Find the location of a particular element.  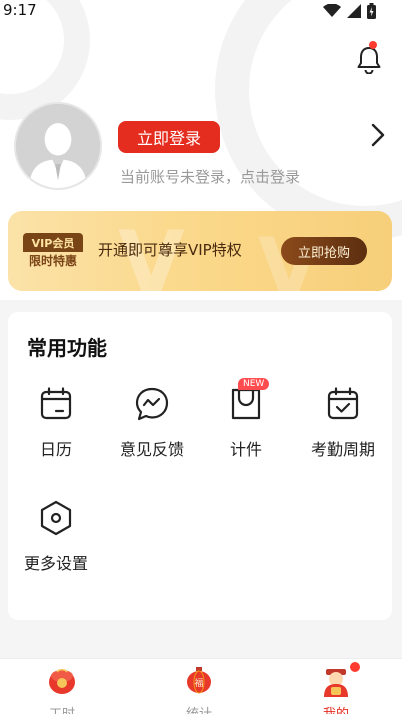

vip-logo: VIP会员 限时特惠 is located at coordinates (53, 251).